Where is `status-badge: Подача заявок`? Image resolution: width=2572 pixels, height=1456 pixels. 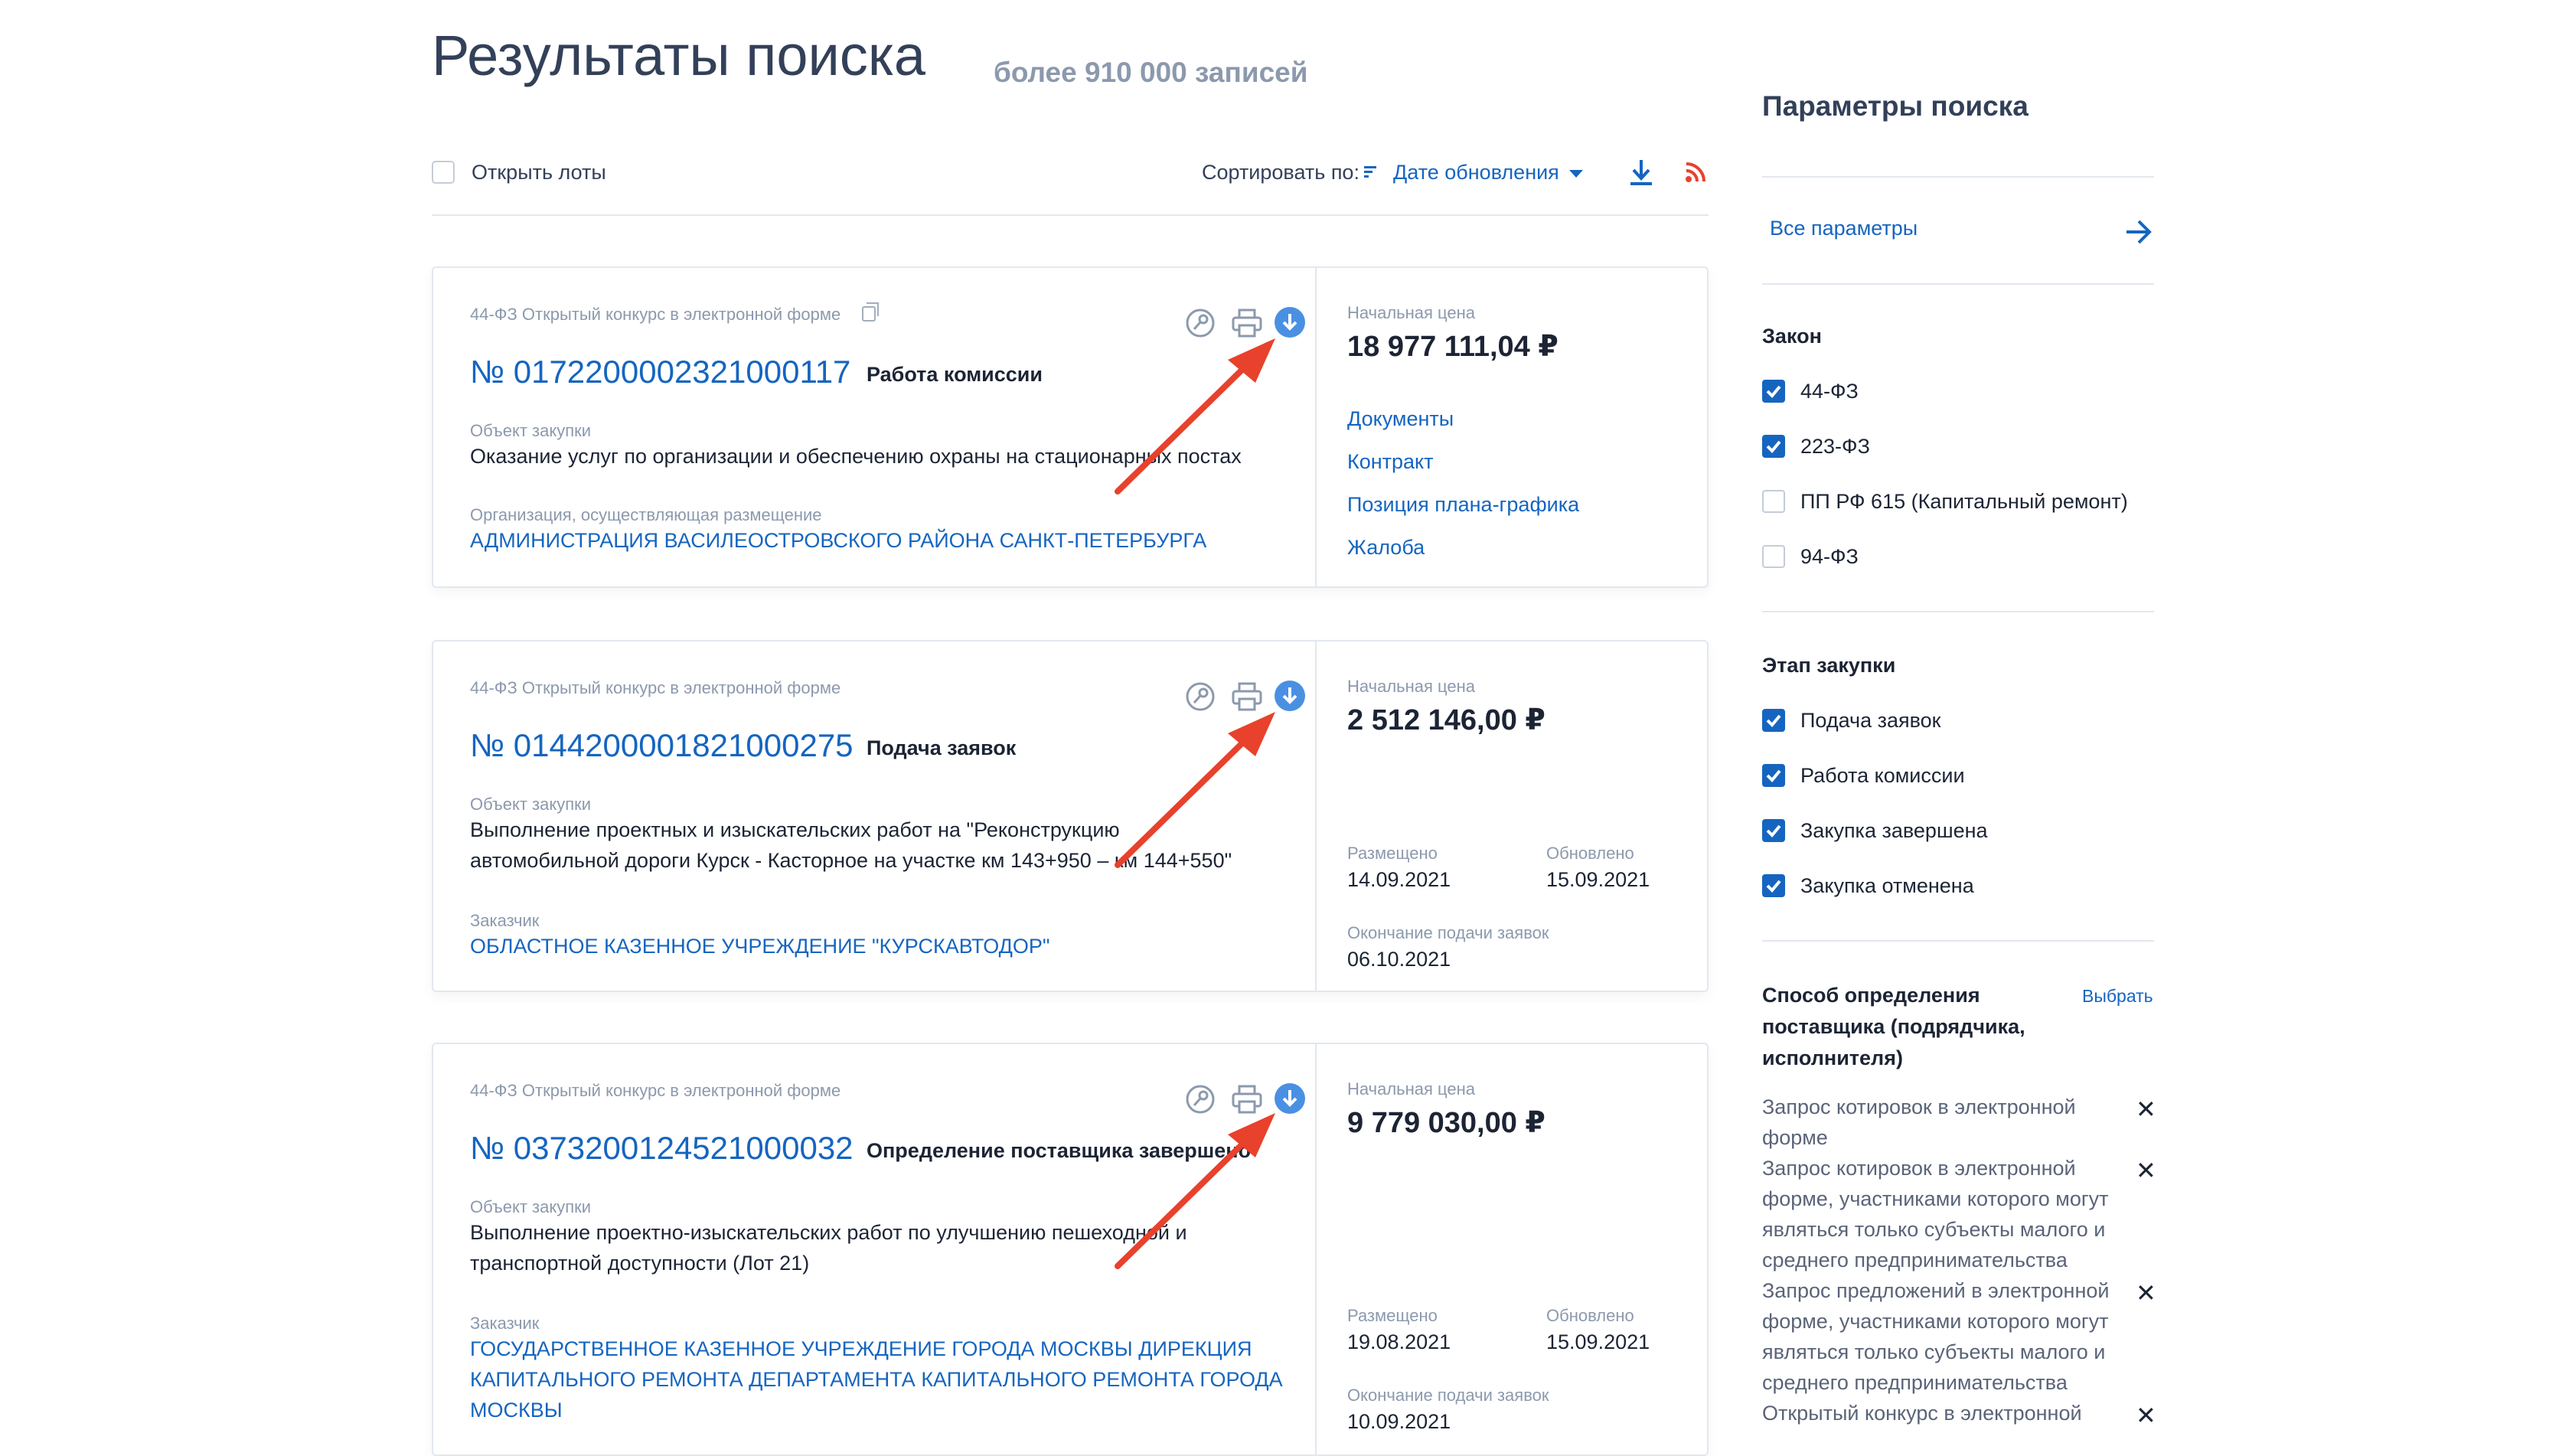 status-badge: Подача заявок is located at coordinates (942, 747).